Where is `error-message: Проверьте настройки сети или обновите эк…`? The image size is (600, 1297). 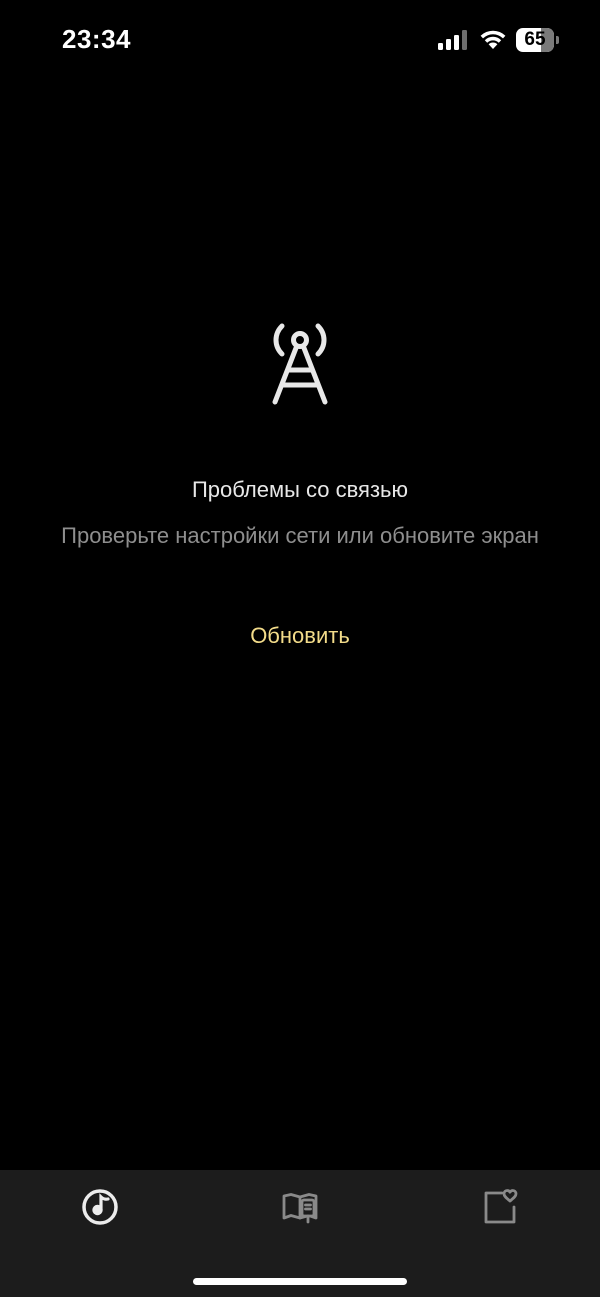 error-message: Проверьте настройки сети или обновите эк… is located at coordinates (300, 535).